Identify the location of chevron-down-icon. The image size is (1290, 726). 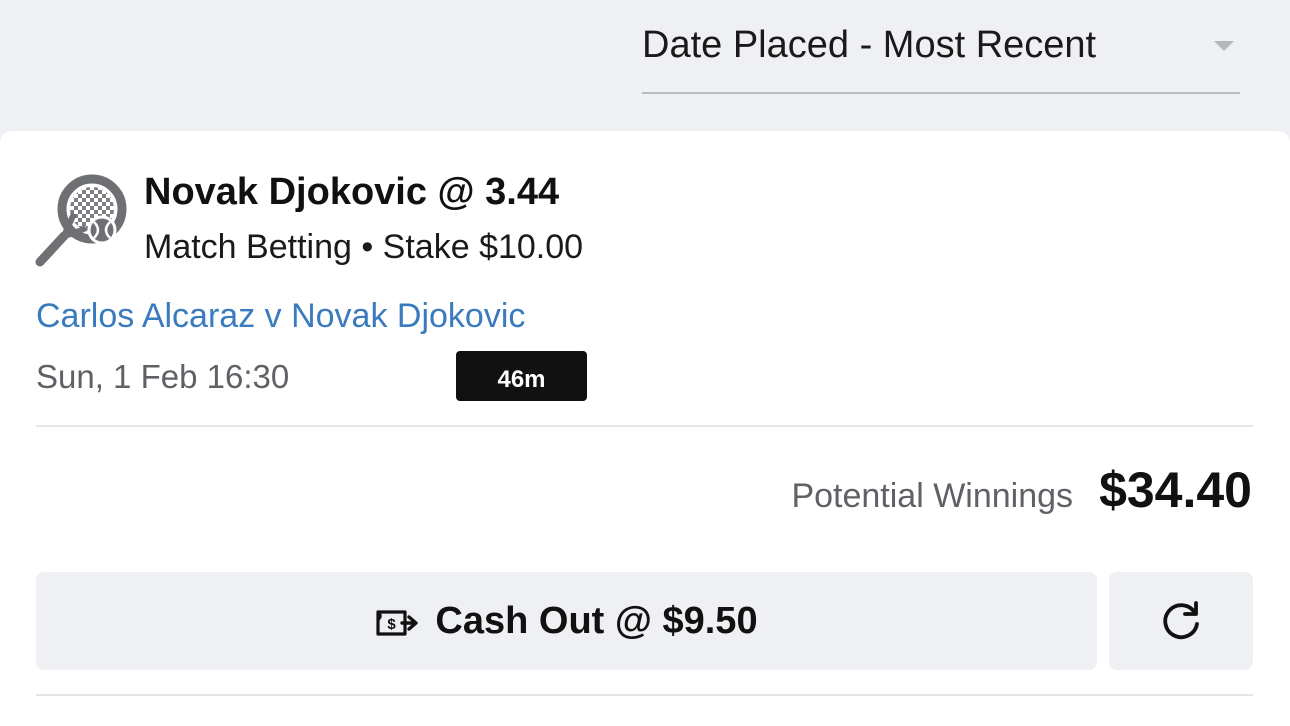
(1224, 46).